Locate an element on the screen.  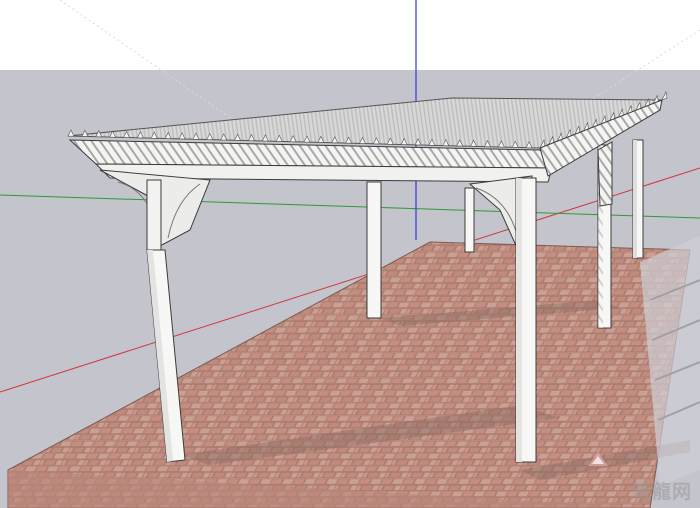
watermark-text: 筑龍网 is located at coordinates (661, 492).